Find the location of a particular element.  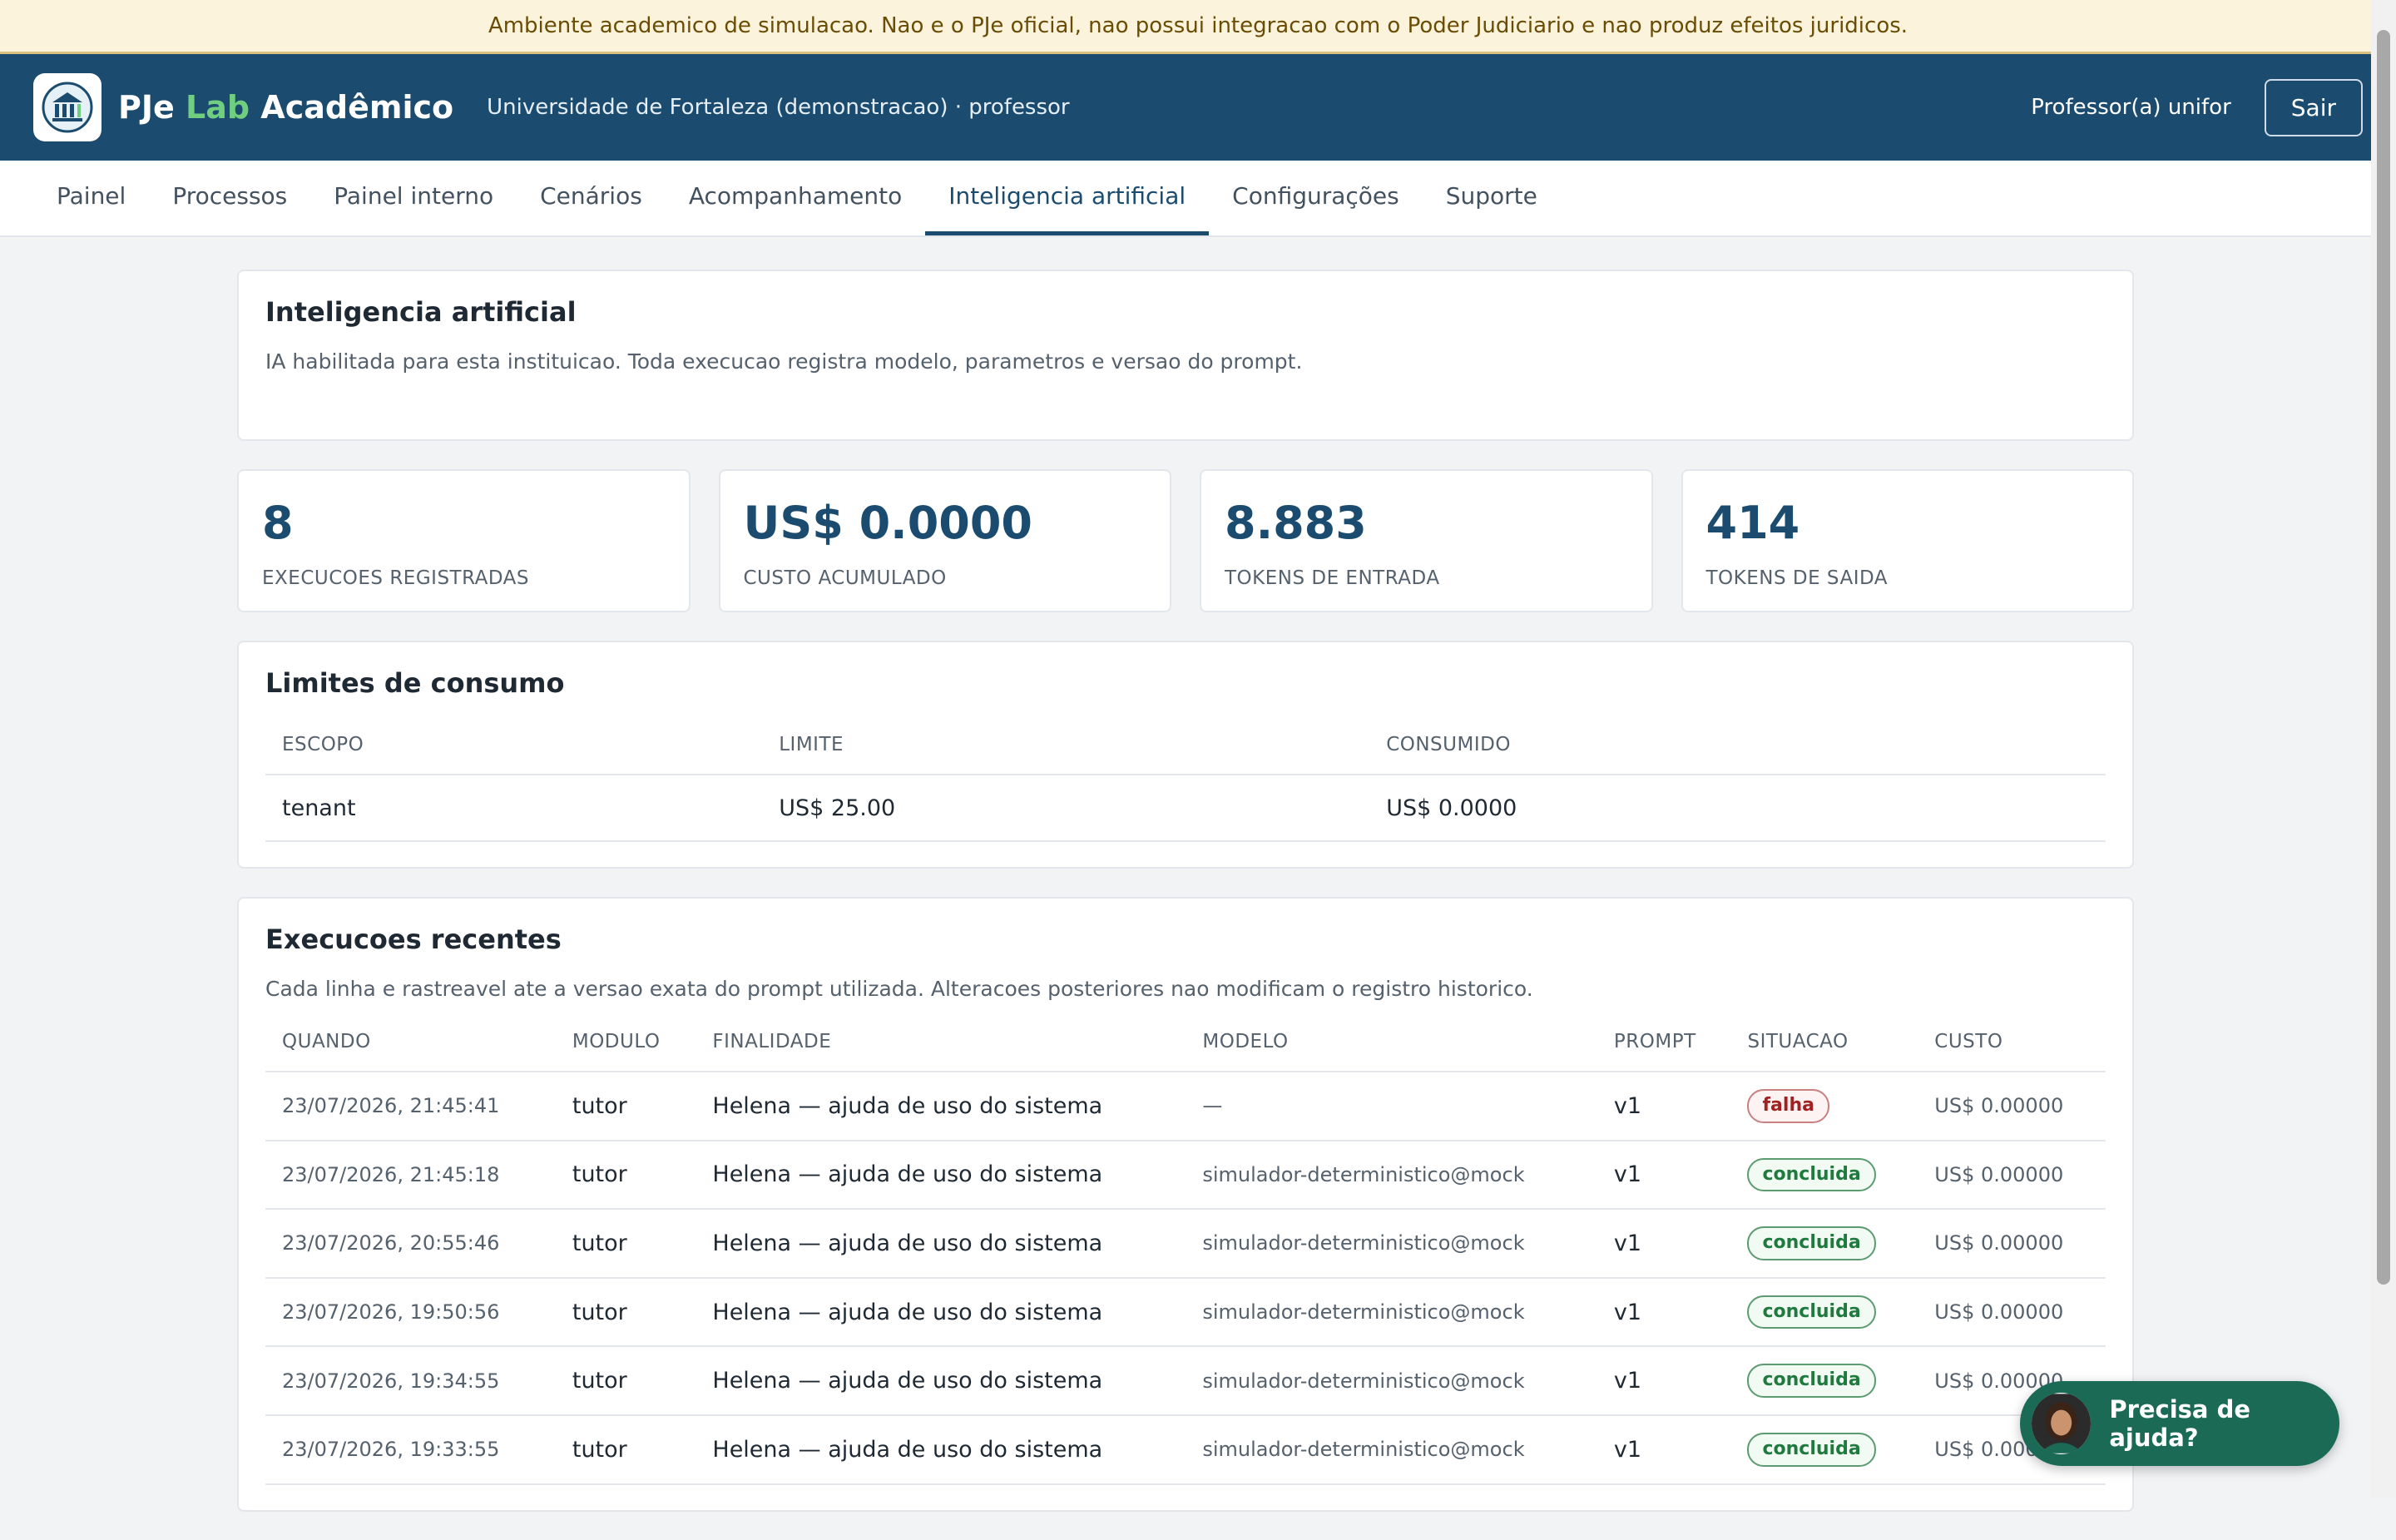

table-header-row: ESCOPO LIMITE CONSUMIDO is located at coordinates (1186, 745).